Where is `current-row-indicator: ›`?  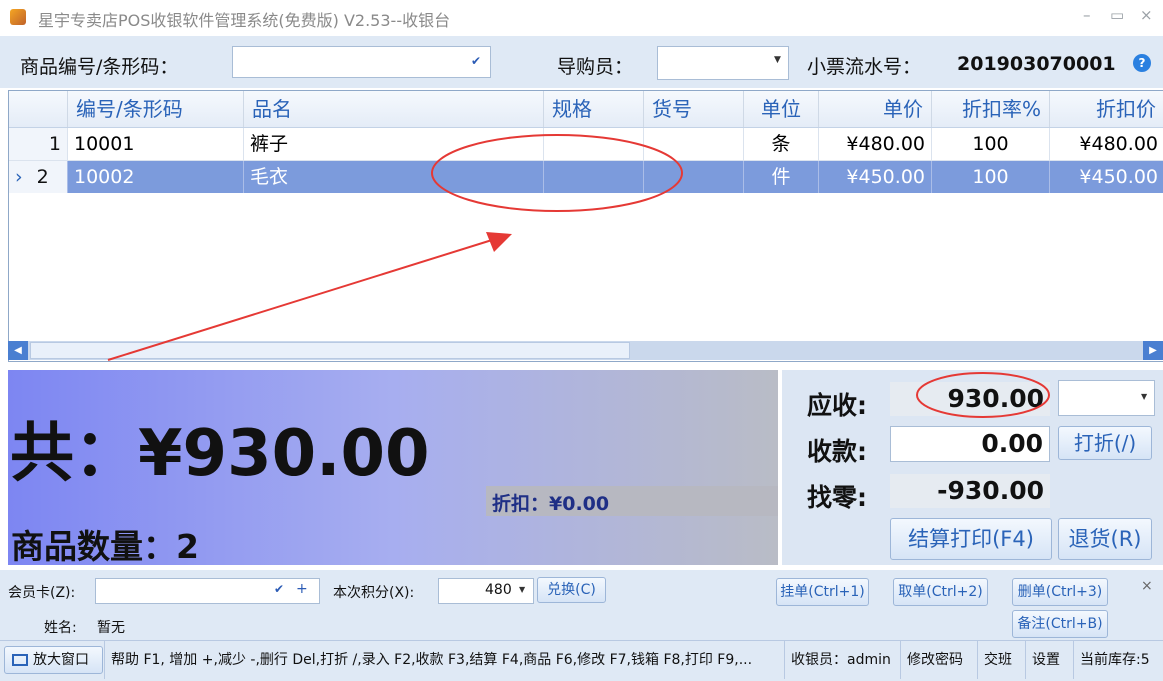 current-row-indicator: › is located at coordinates (19, 177).